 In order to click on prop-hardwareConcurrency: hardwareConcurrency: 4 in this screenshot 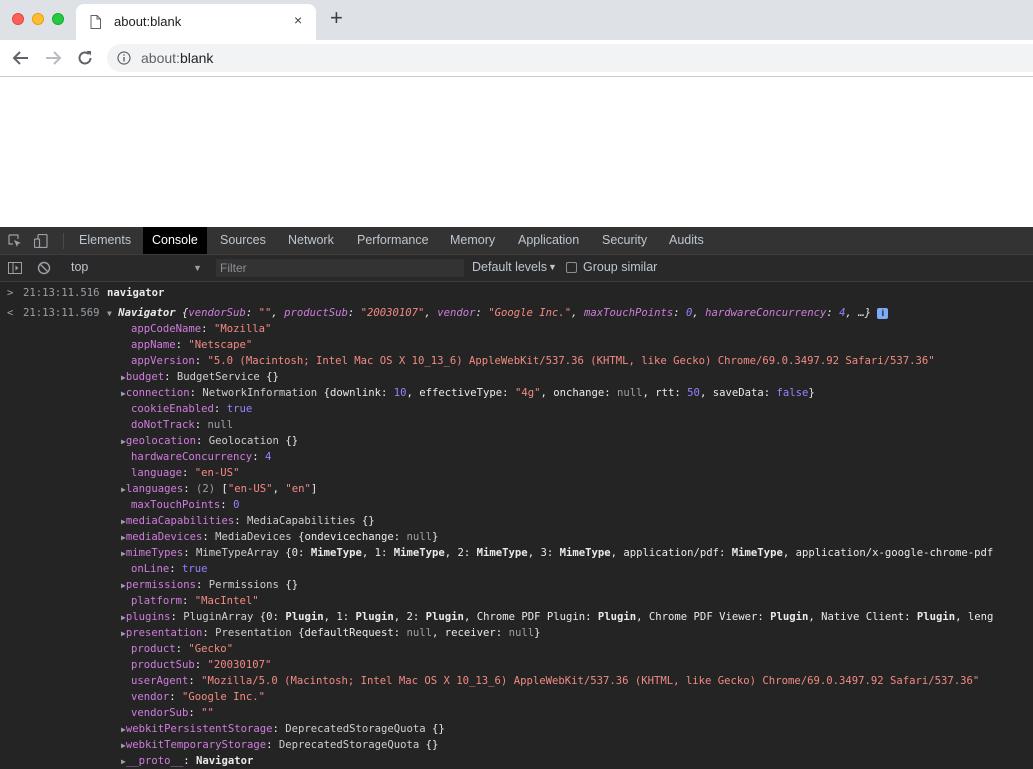, I will do `click(201, 457)`.